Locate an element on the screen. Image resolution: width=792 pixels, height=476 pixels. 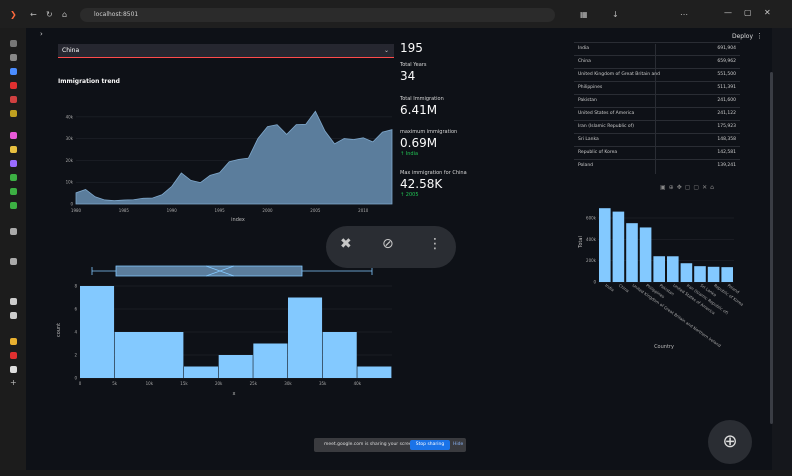
zoom-in-icon: ⊕ is located at coordinates (730, 442).